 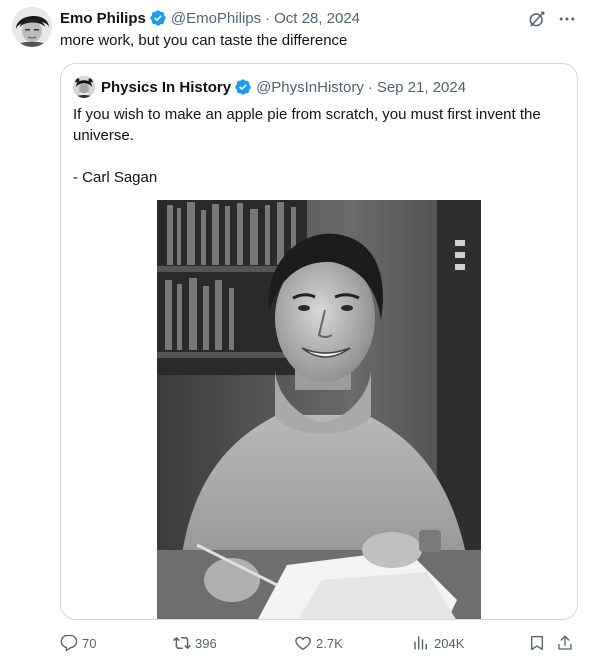 I want to click on tweet-actions: 70 396 2.7K 204K, so click(x=320, y=643).